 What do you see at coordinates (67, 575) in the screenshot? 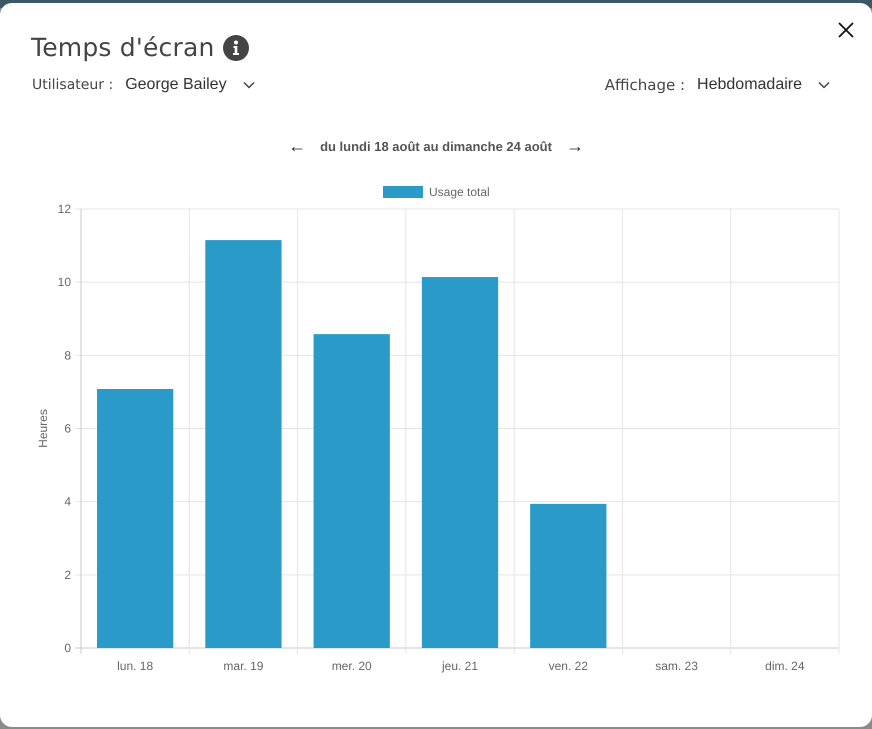
I see `axis-tick-label: 2` at bounding box center [67, 575].